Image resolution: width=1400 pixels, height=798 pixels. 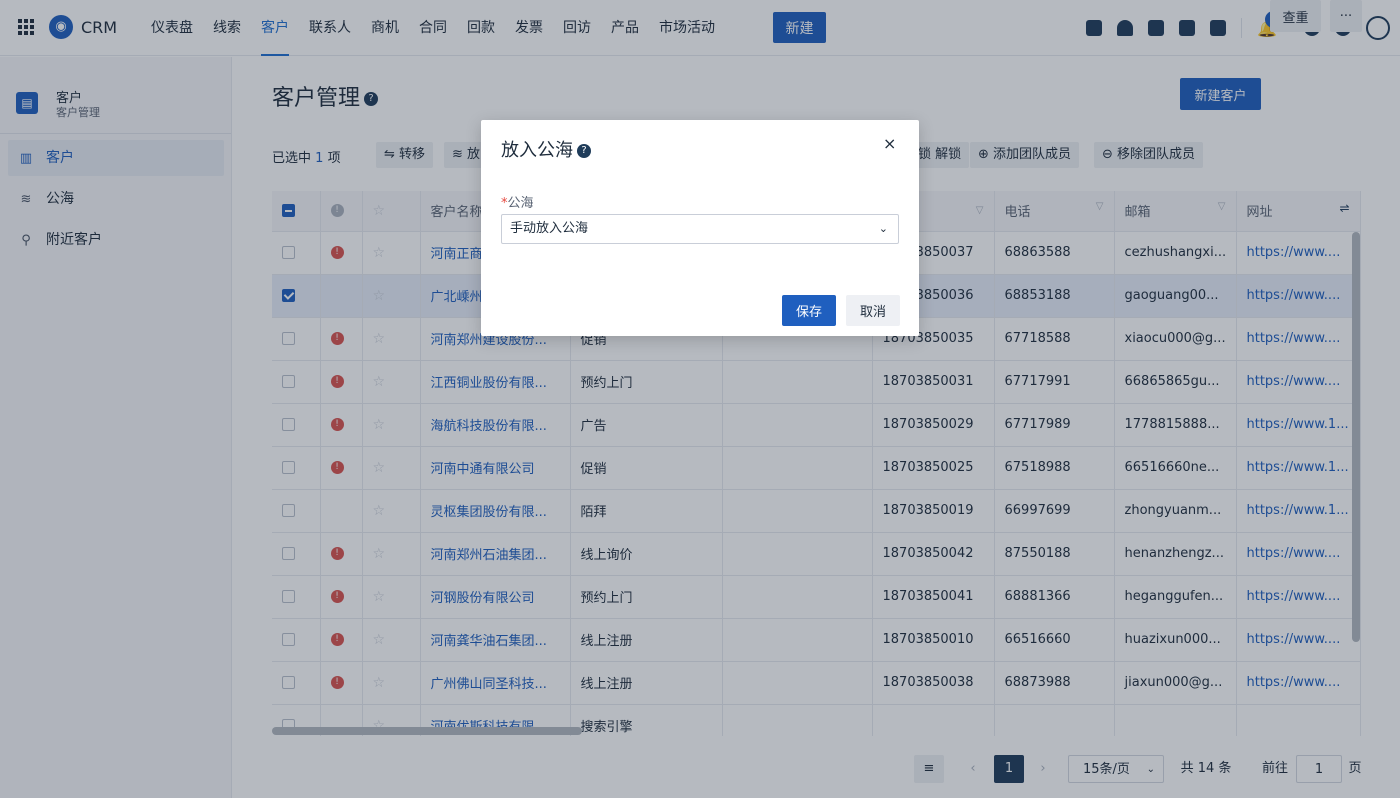 What do you see at coordinates (549, 228) in the screenshot?
I see `pool-select-value: 手动放入公海` at bounding box center [549, 228].